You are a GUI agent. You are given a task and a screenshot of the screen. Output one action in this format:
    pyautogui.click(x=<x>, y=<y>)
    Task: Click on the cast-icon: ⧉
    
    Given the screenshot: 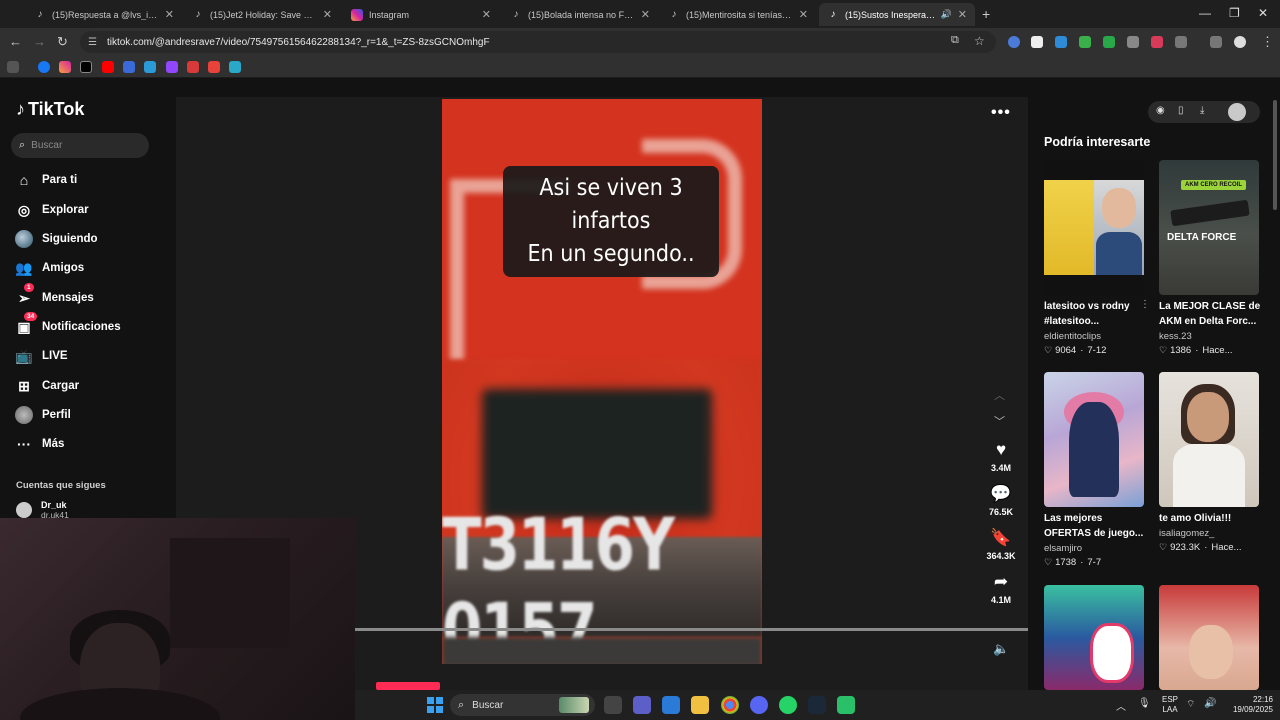 What is the action you would take?
    pyautogui.click(x=955, y=40)
    